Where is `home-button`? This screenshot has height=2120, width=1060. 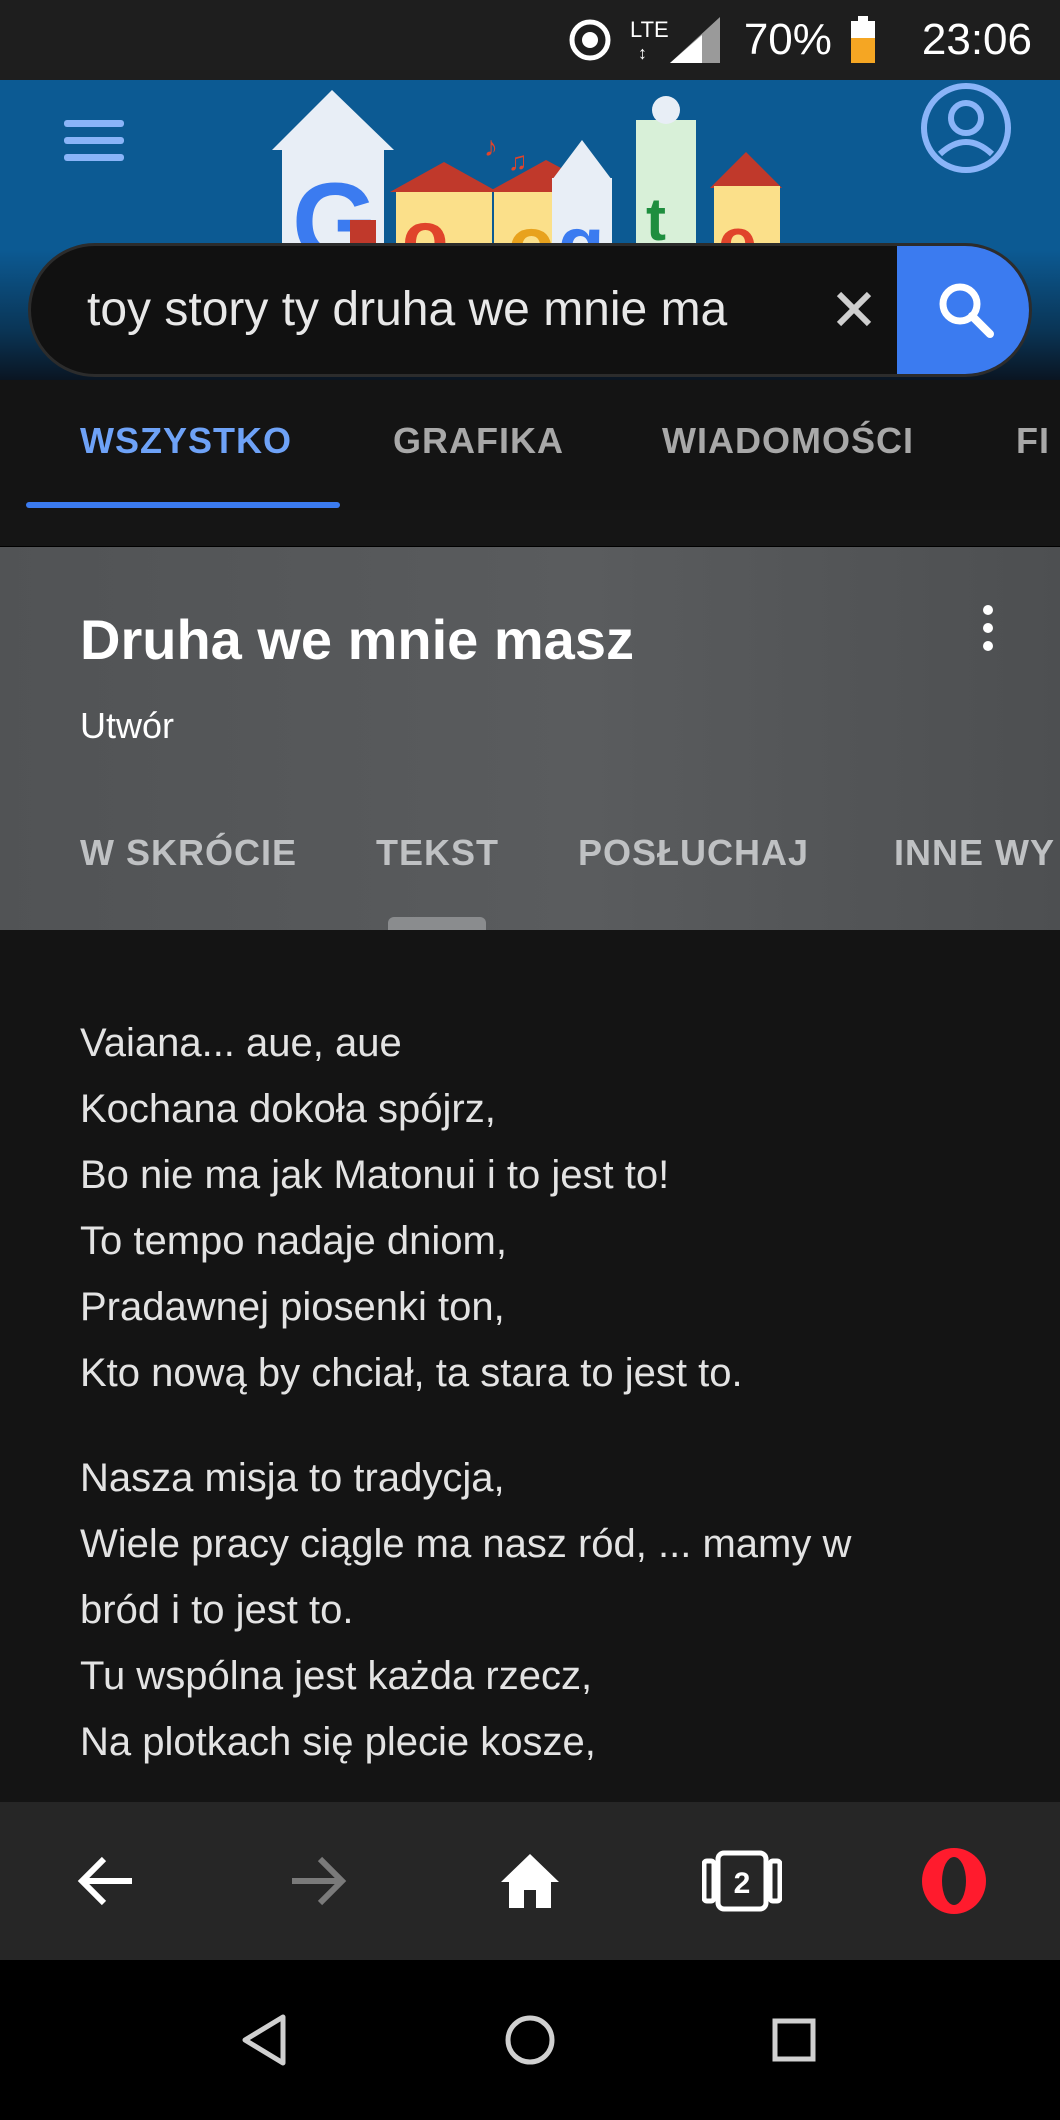
home-button is located at coordinates (530, 1881).